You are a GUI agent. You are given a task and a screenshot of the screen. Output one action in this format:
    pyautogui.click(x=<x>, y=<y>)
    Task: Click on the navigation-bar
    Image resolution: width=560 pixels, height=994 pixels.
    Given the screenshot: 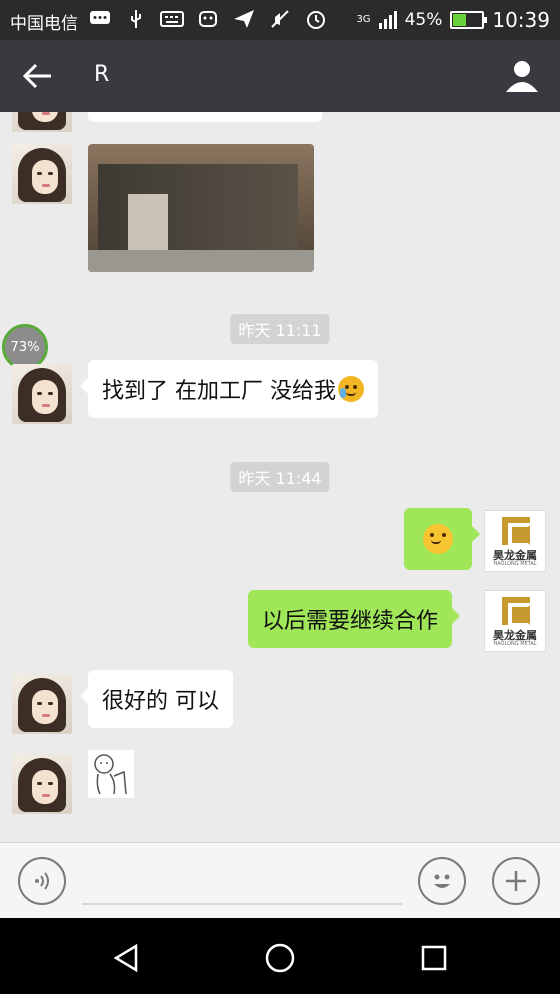 What is the action you would take?
    pyautogui.click(x=280, y=956)
    